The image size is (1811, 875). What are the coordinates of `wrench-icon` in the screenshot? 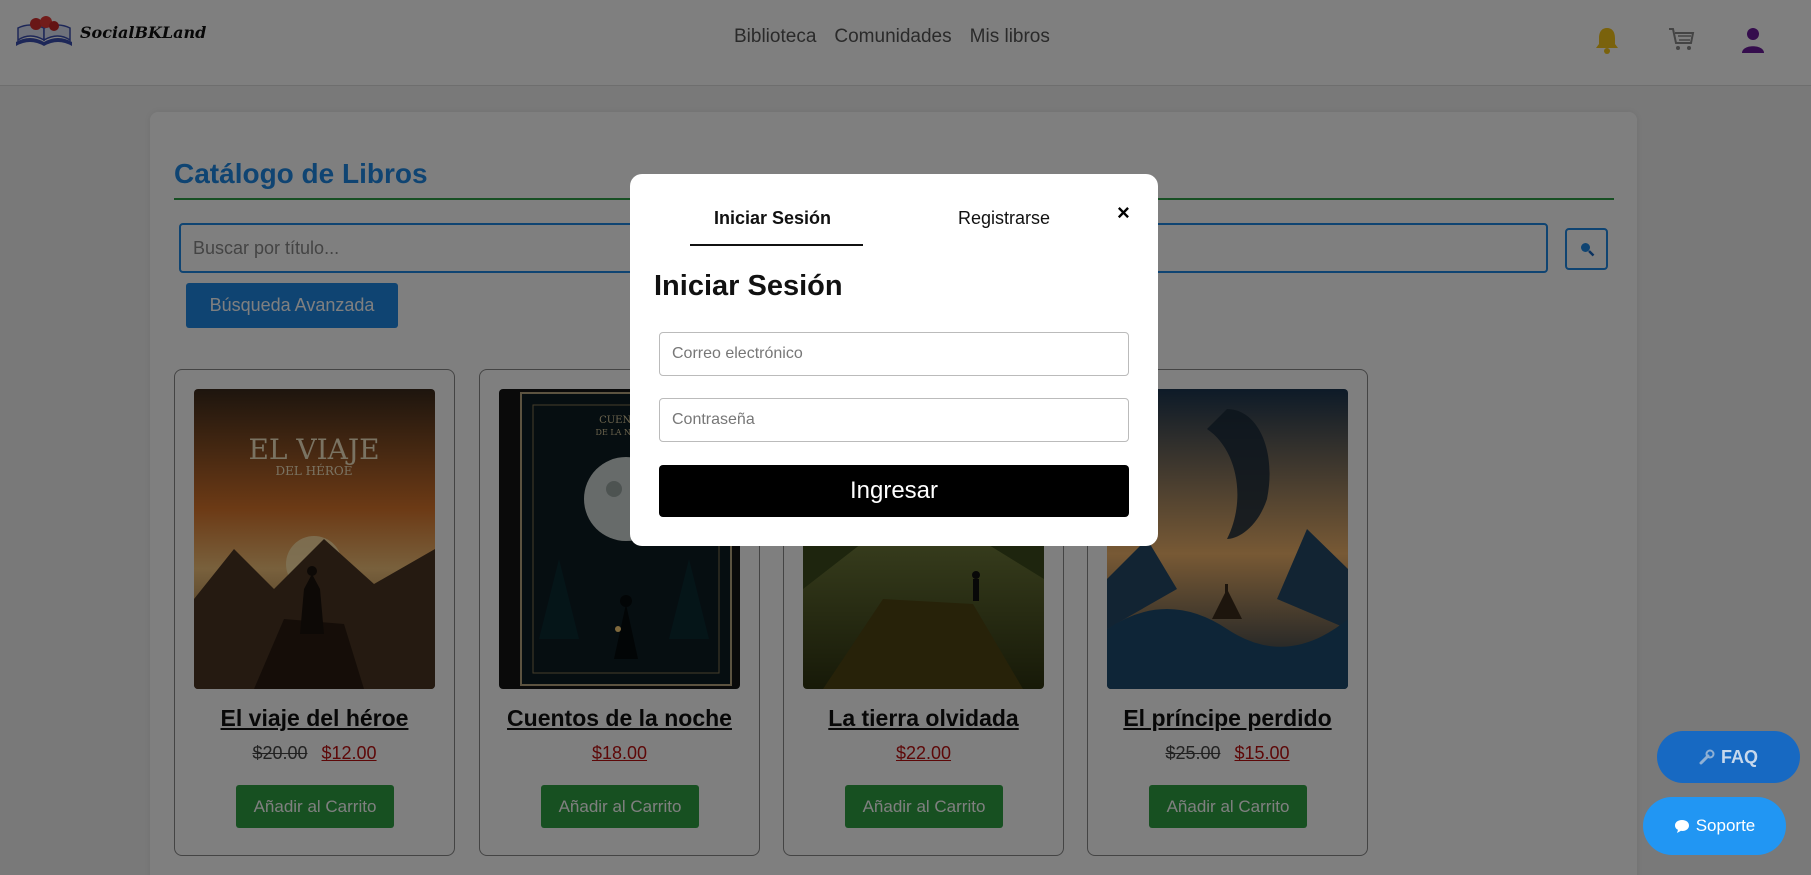 It's located at (1707, 757).